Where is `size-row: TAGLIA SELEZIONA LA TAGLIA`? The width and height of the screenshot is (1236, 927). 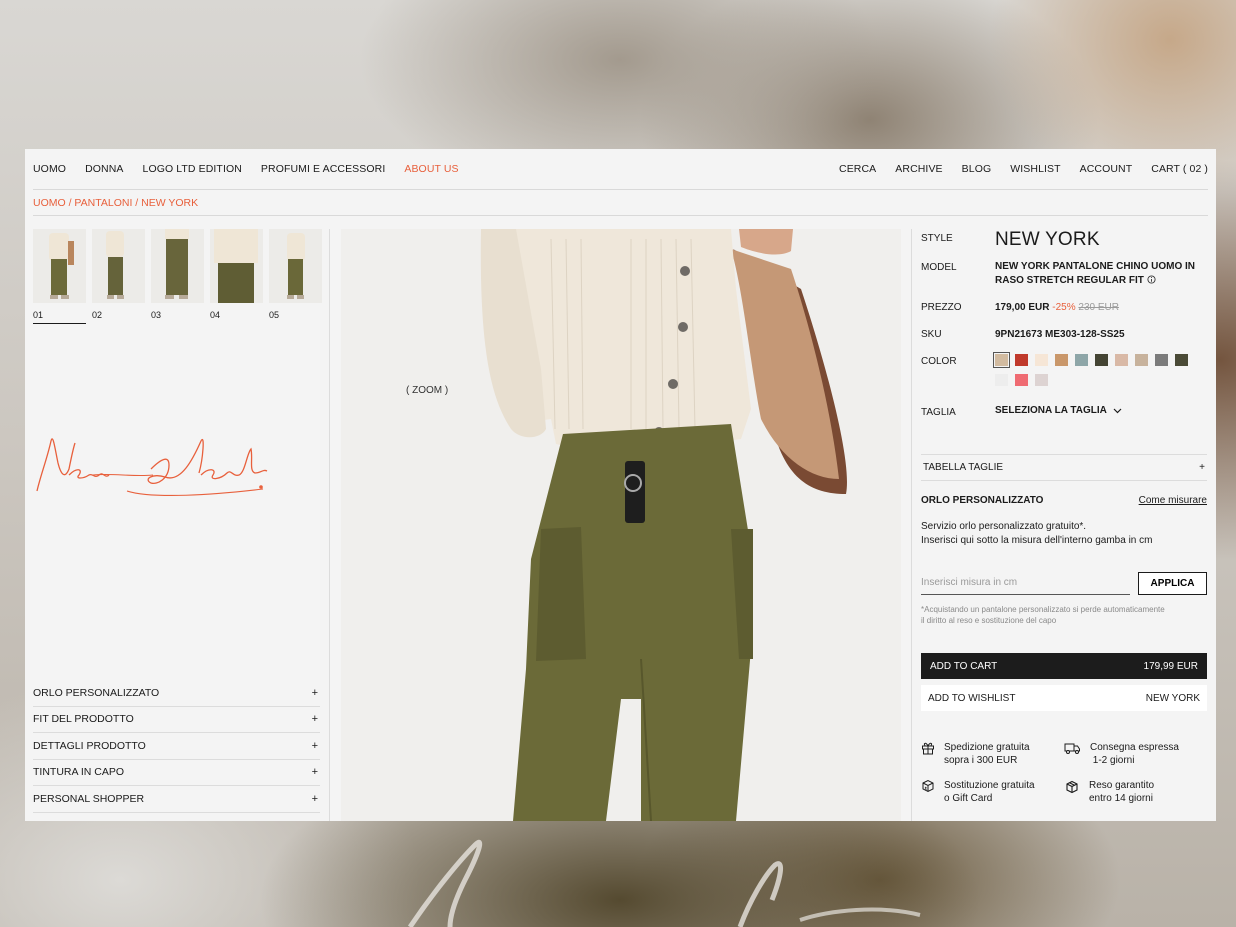
size-row: TAGLIA SELEZIONA LA TAGLIA is located at coordinates (1064, 411).